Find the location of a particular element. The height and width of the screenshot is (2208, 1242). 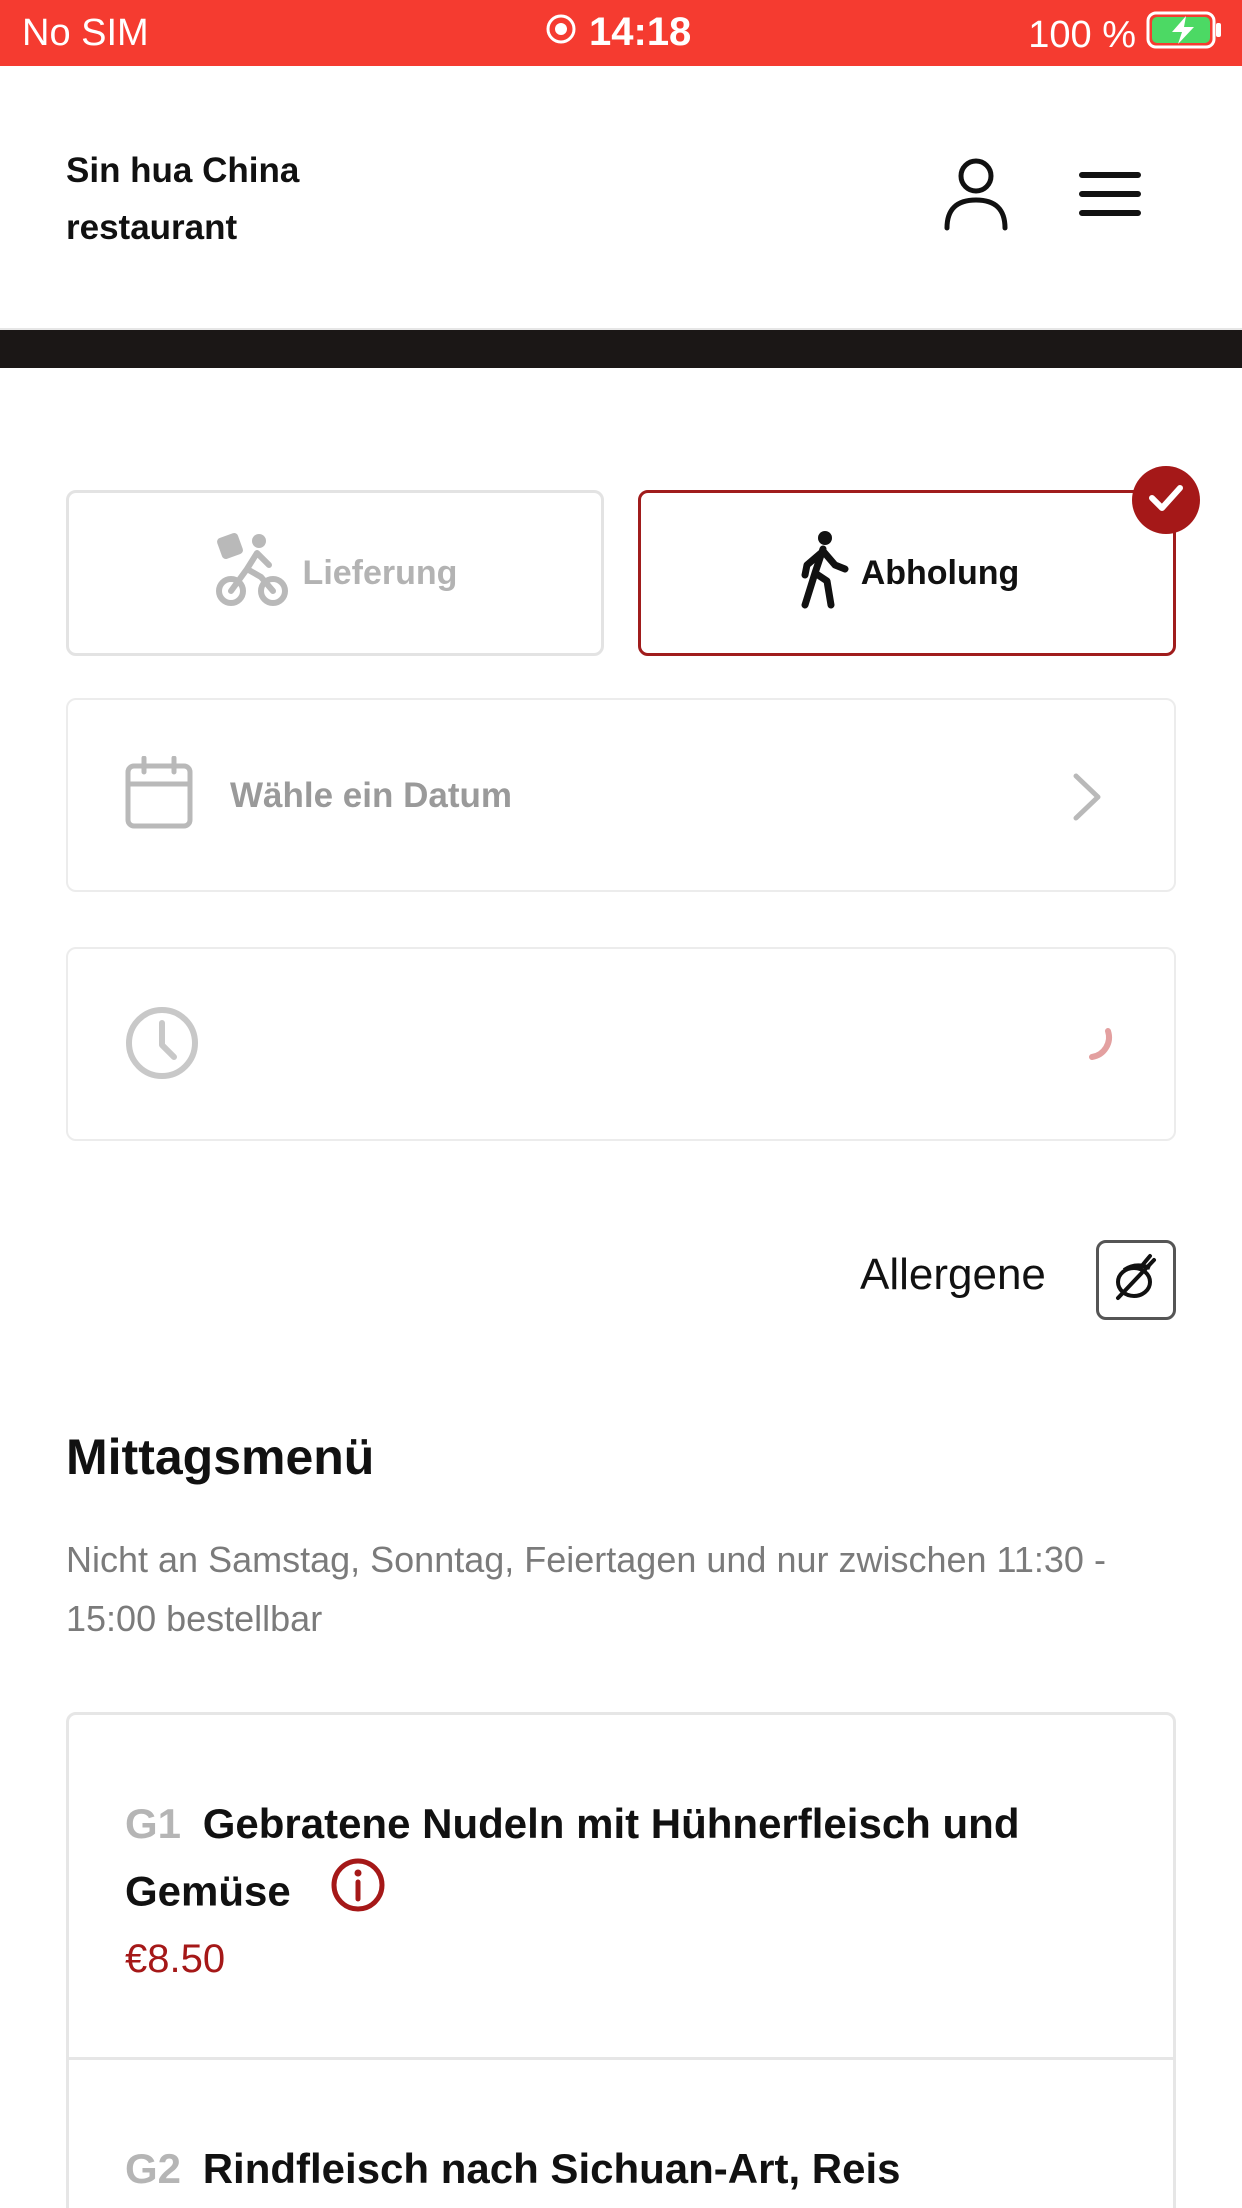

menu-item-code: G1 is located at coordinates (153, 1823).